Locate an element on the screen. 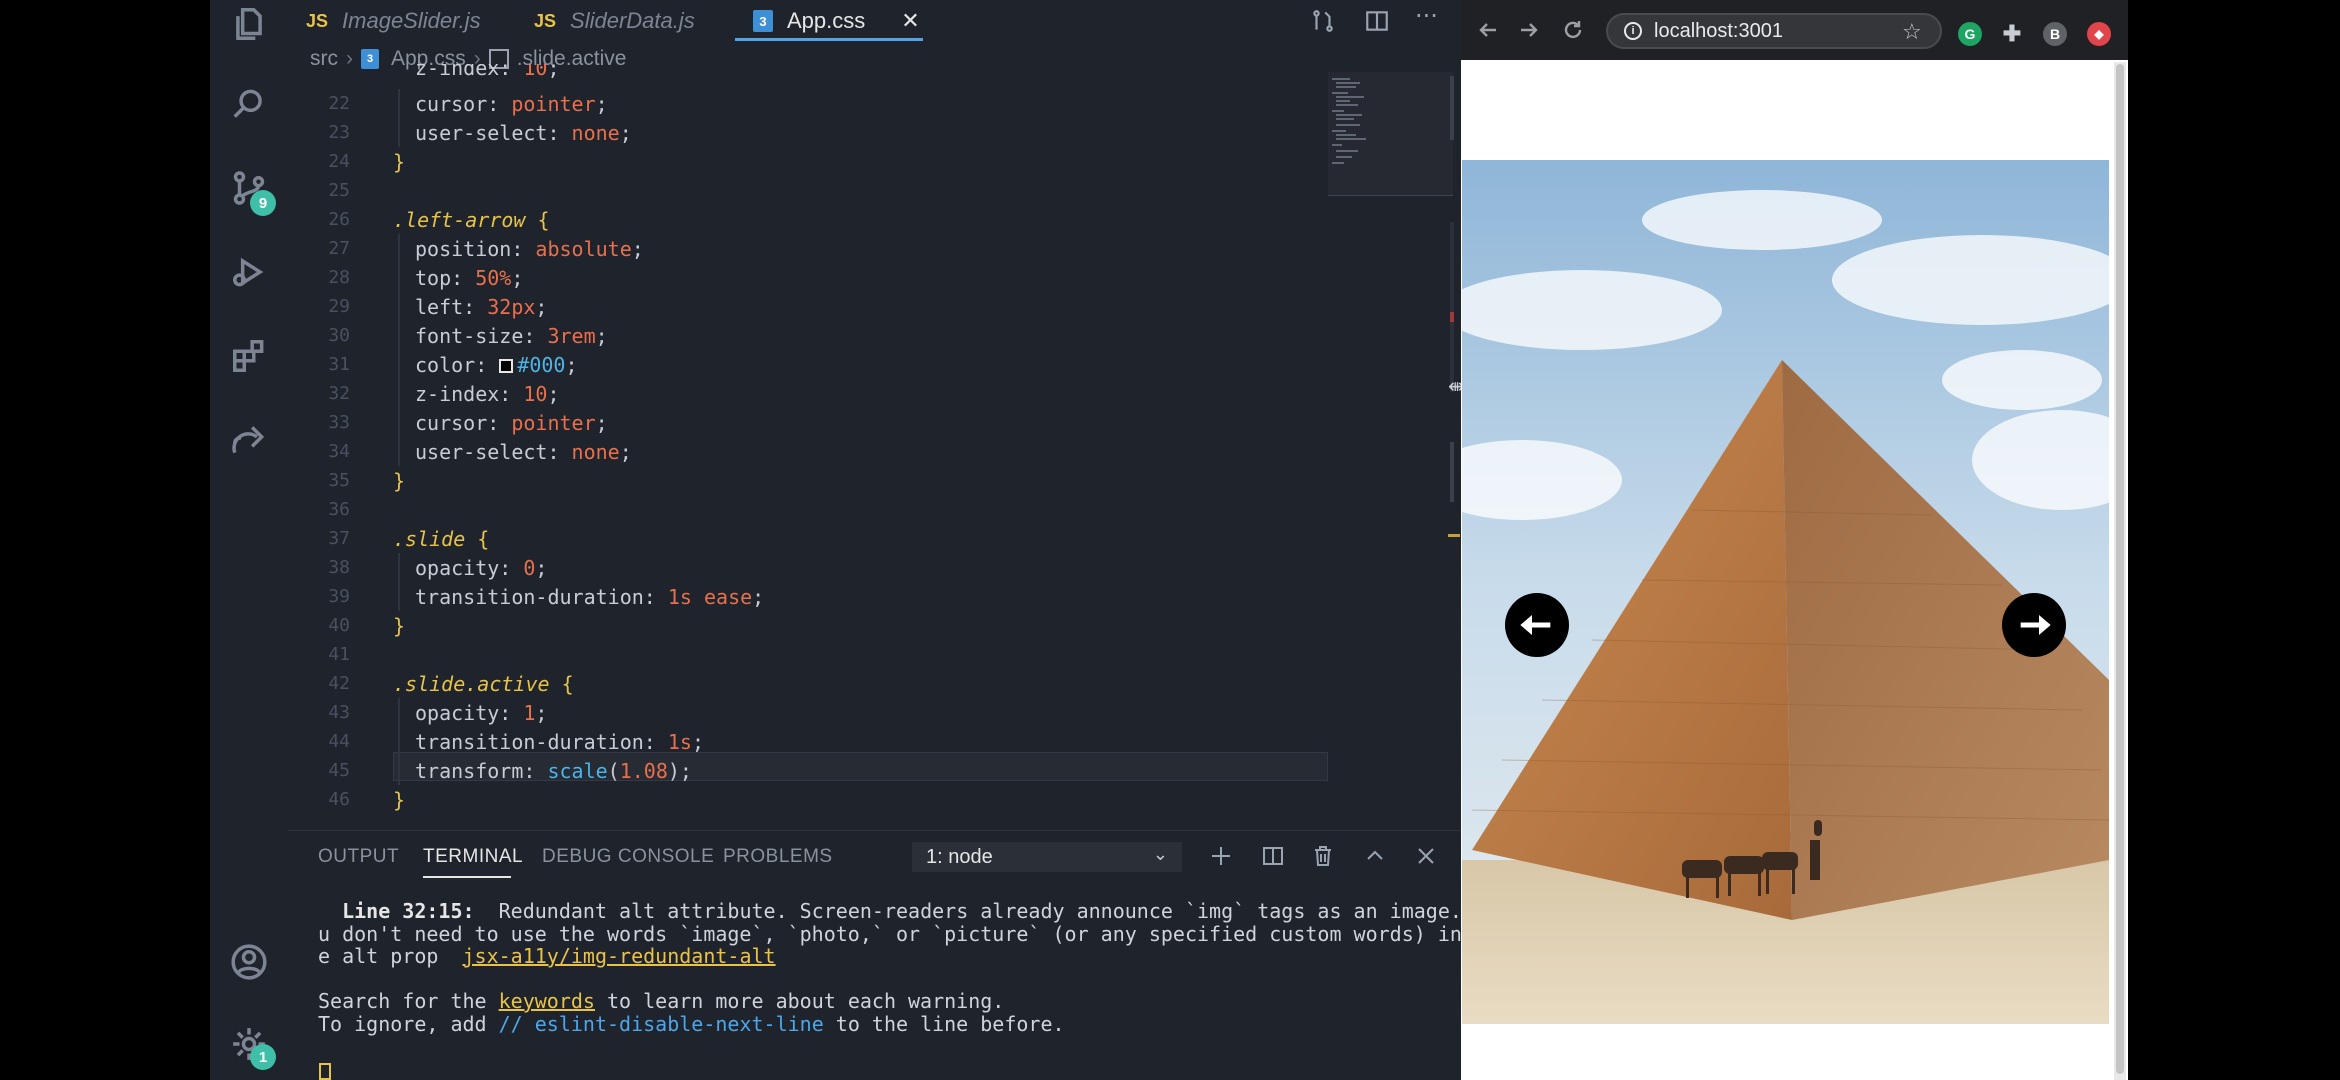  js-file-icon: JS is located at coordinates (545, 20).